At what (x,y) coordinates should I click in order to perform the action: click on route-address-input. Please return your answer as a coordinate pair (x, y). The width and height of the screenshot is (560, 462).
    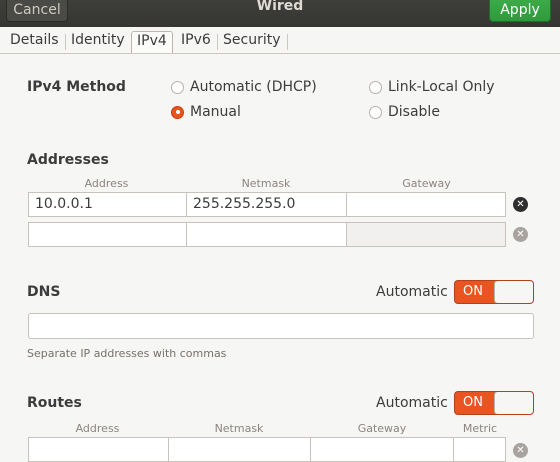
    Looking at the image, I should click on (98, 449).